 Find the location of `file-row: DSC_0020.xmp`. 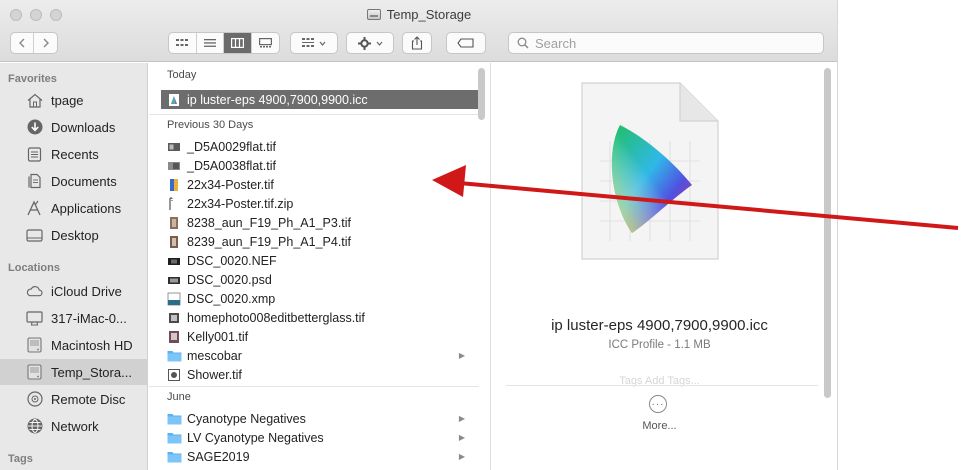

file-row: DSC_0020.xmp is located at coordinates (320, 298).